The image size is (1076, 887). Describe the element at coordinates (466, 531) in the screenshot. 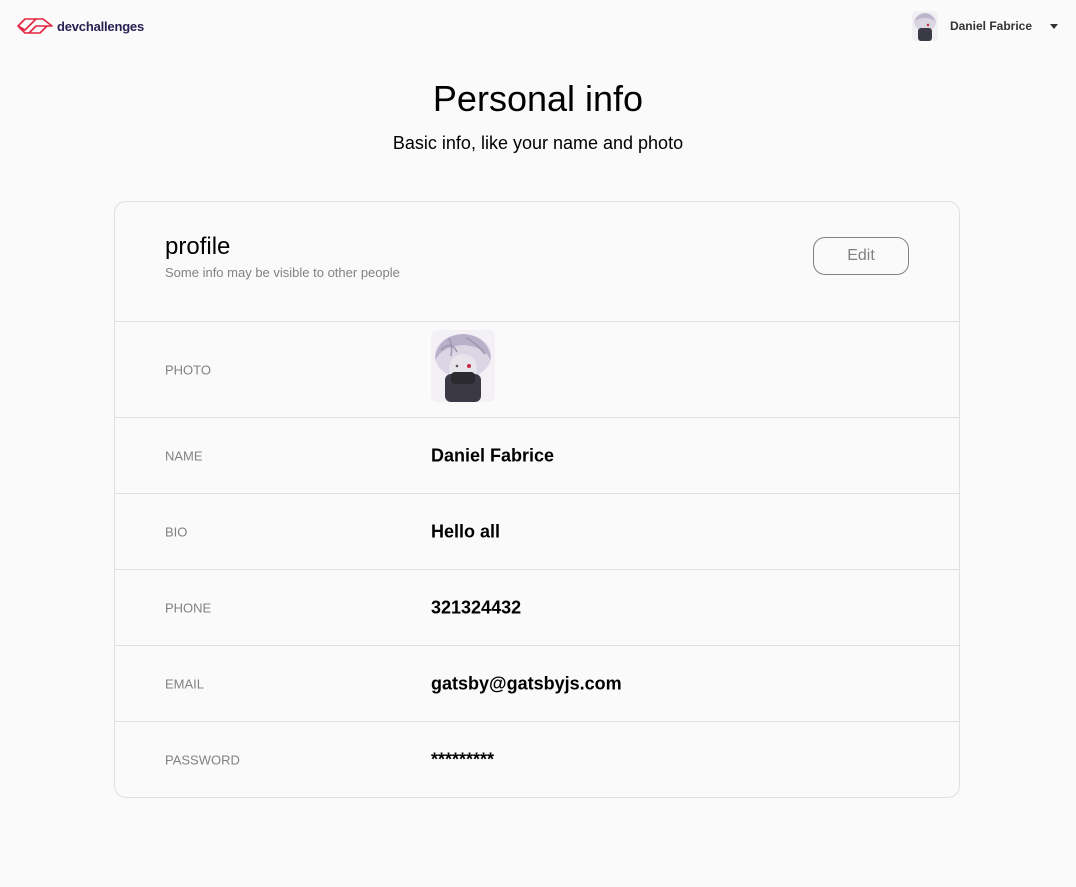

I see `bio-value: Hello all` at that location.